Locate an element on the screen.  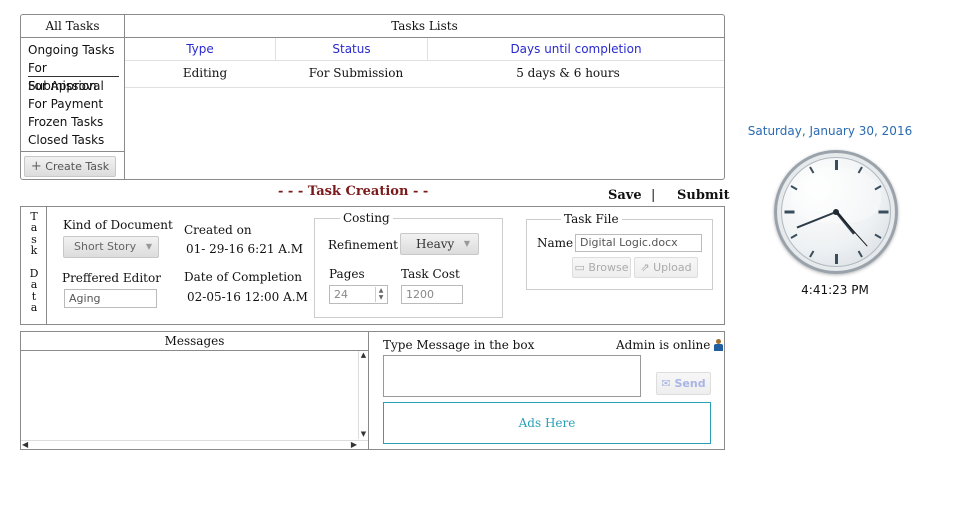
task-file-group is located at coordinates (619, 254).